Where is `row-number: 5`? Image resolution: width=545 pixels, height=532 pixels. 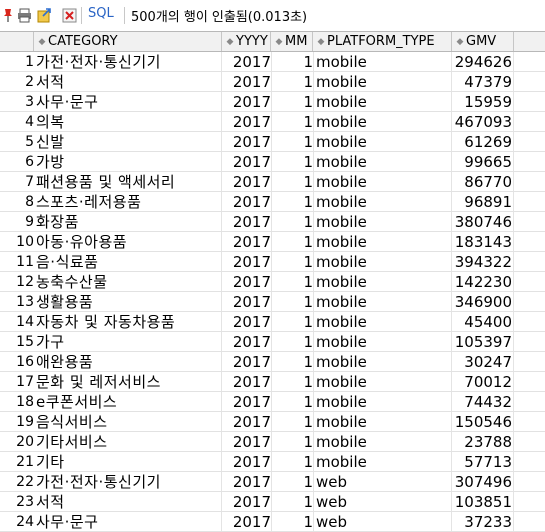
row-number: 5 is located at coordinates (17, 142).